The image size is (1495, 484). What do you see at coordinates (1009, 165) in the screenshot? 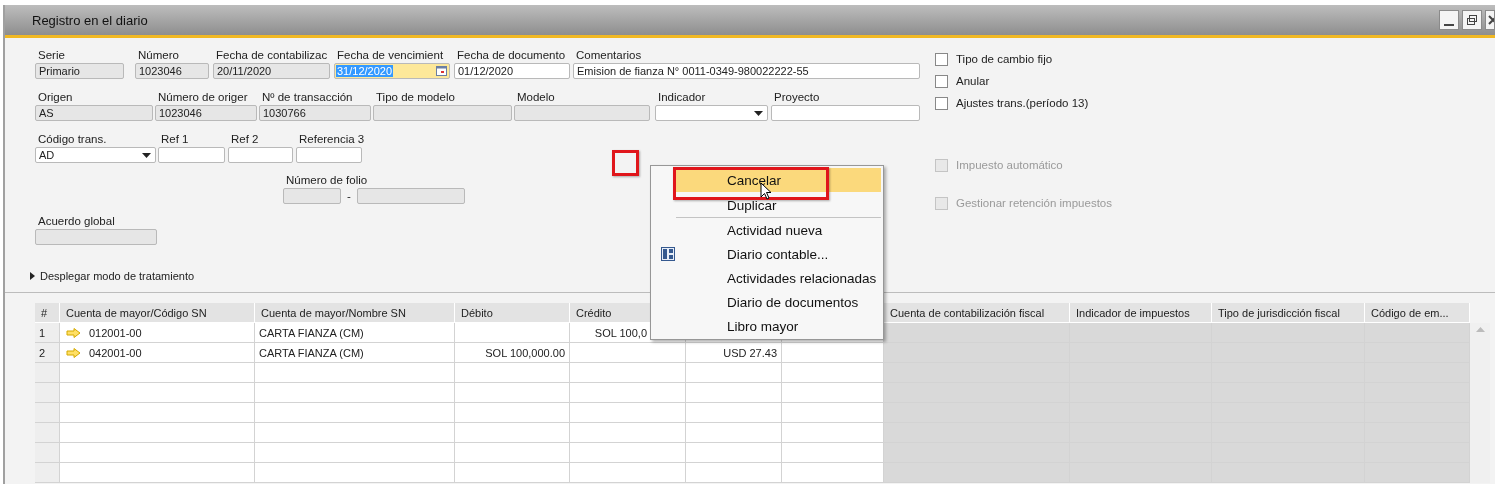
I see `checkbox-label: Impuesto automático` at bounding box center [1009, 165].